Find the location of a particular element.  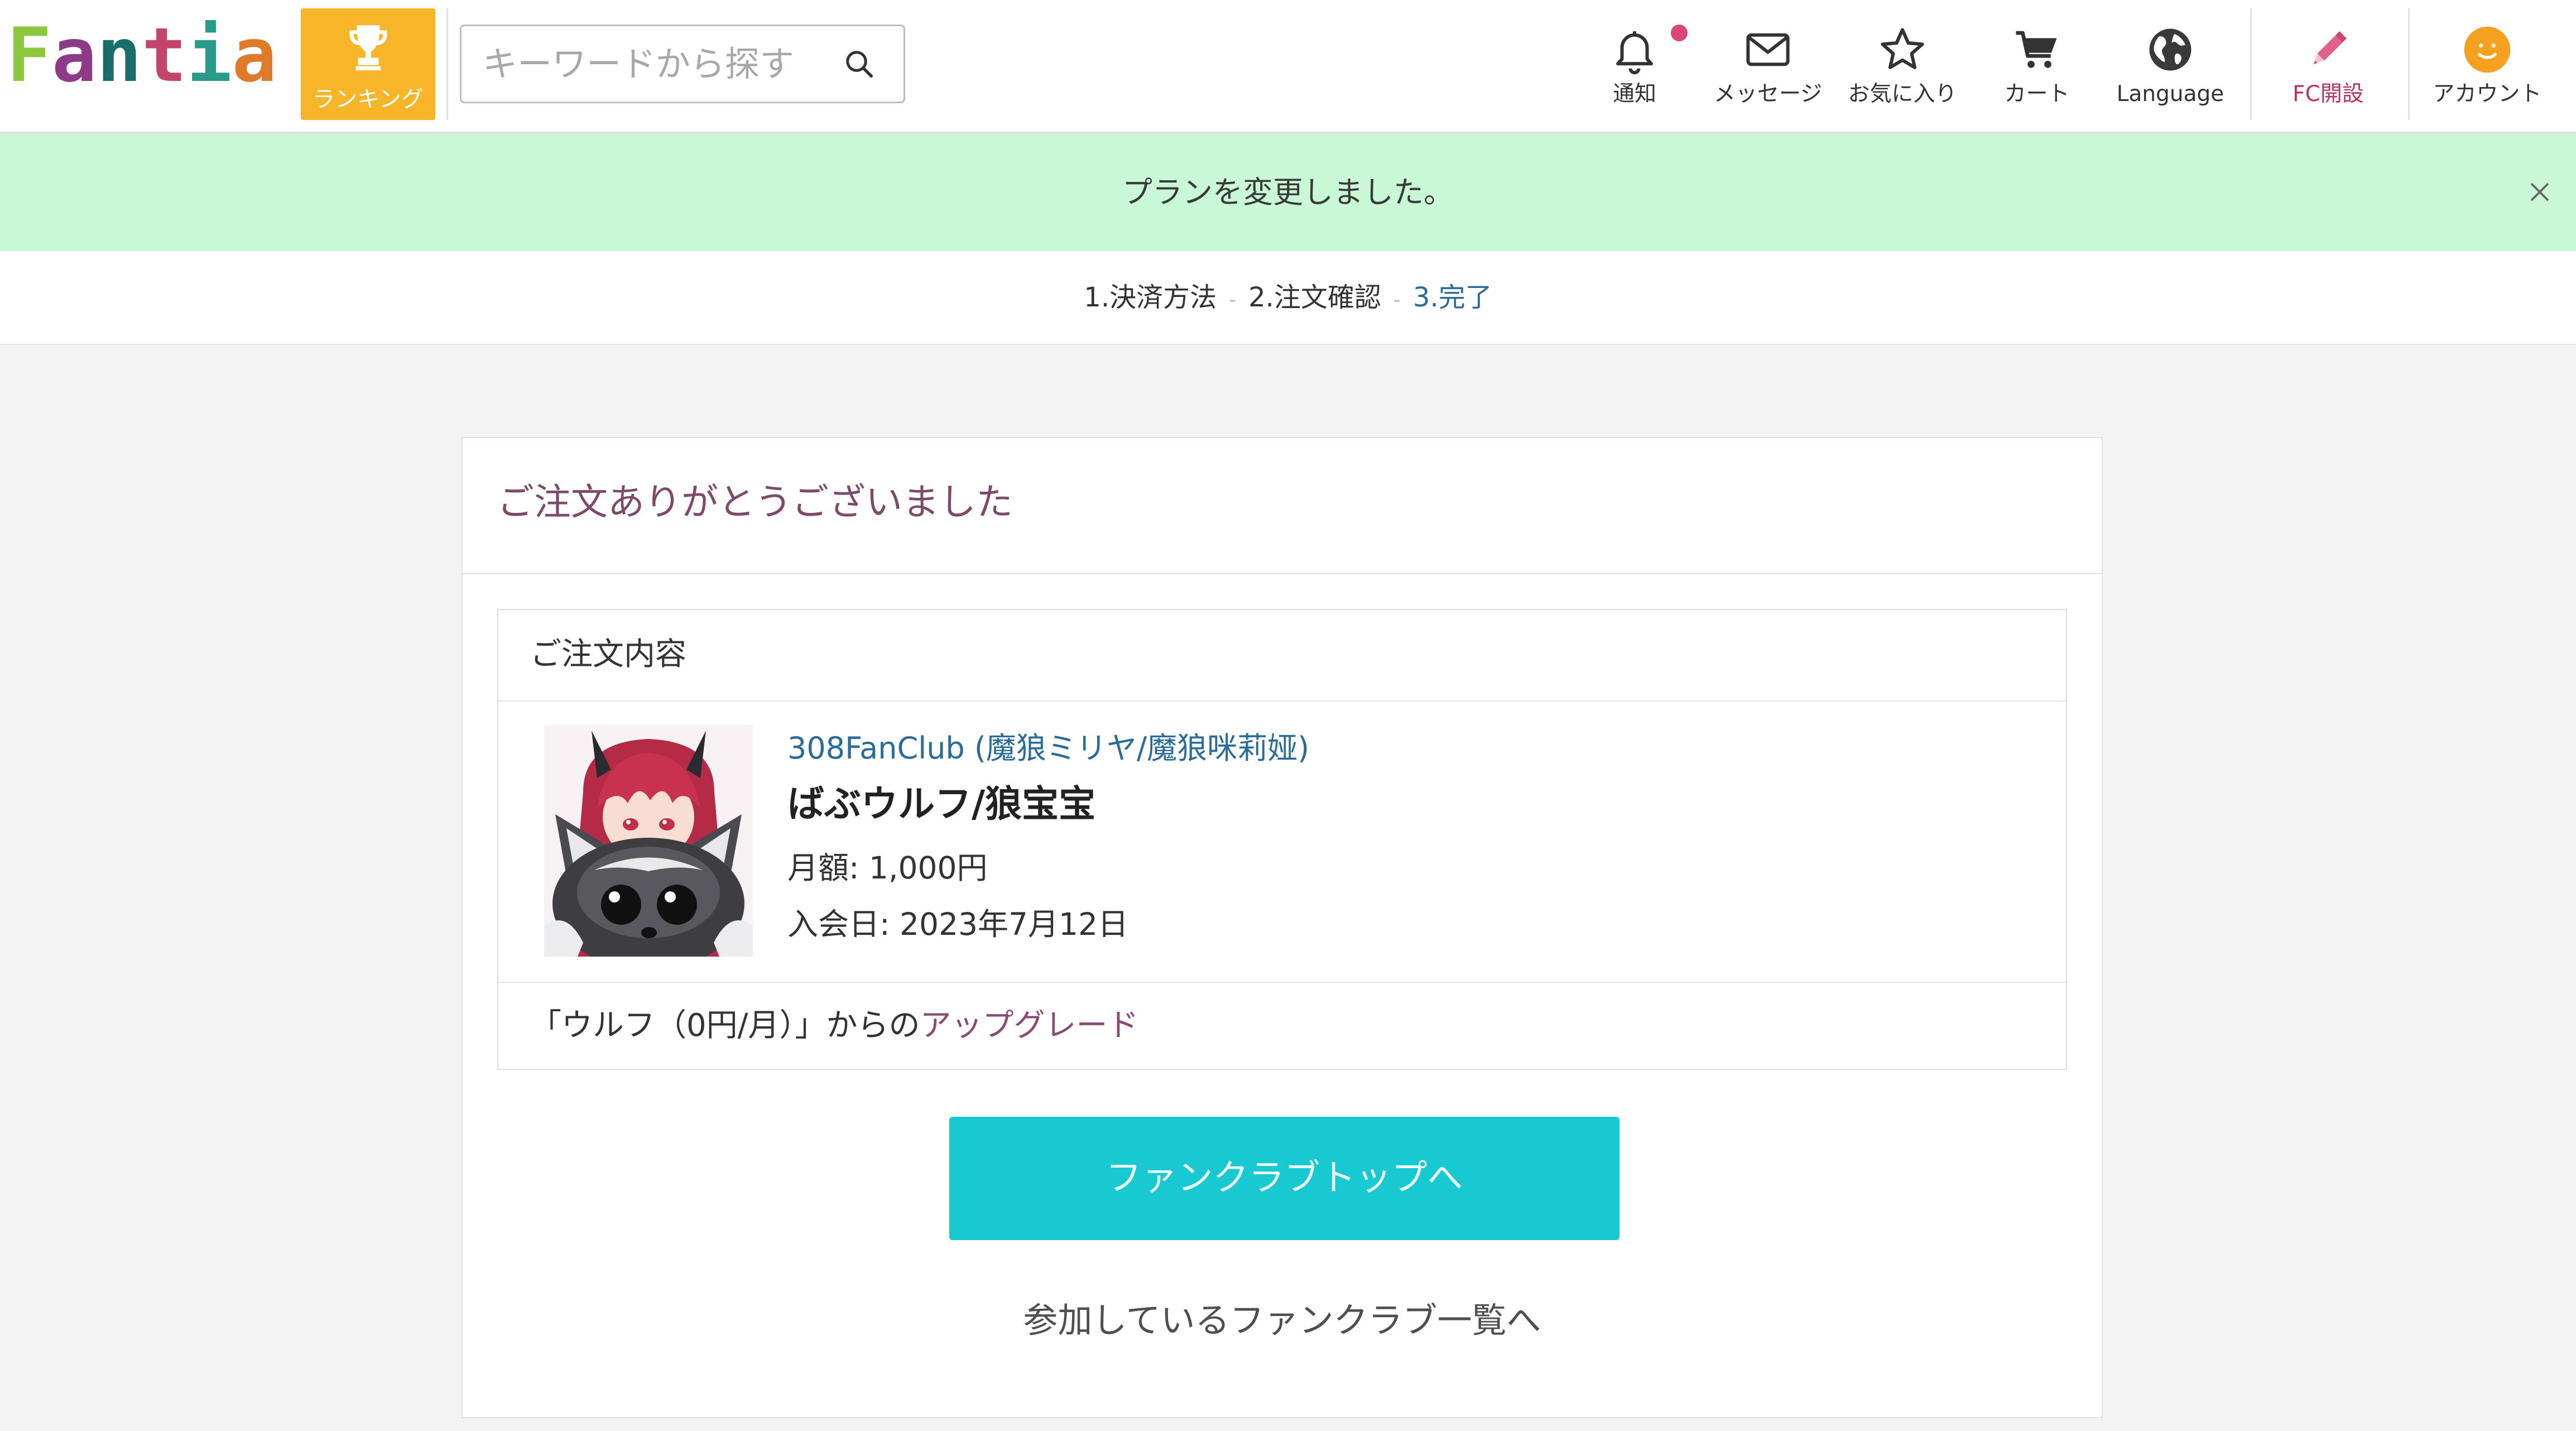

success-alert: プランを変更しました。 is located at coordinates (1288, 192).